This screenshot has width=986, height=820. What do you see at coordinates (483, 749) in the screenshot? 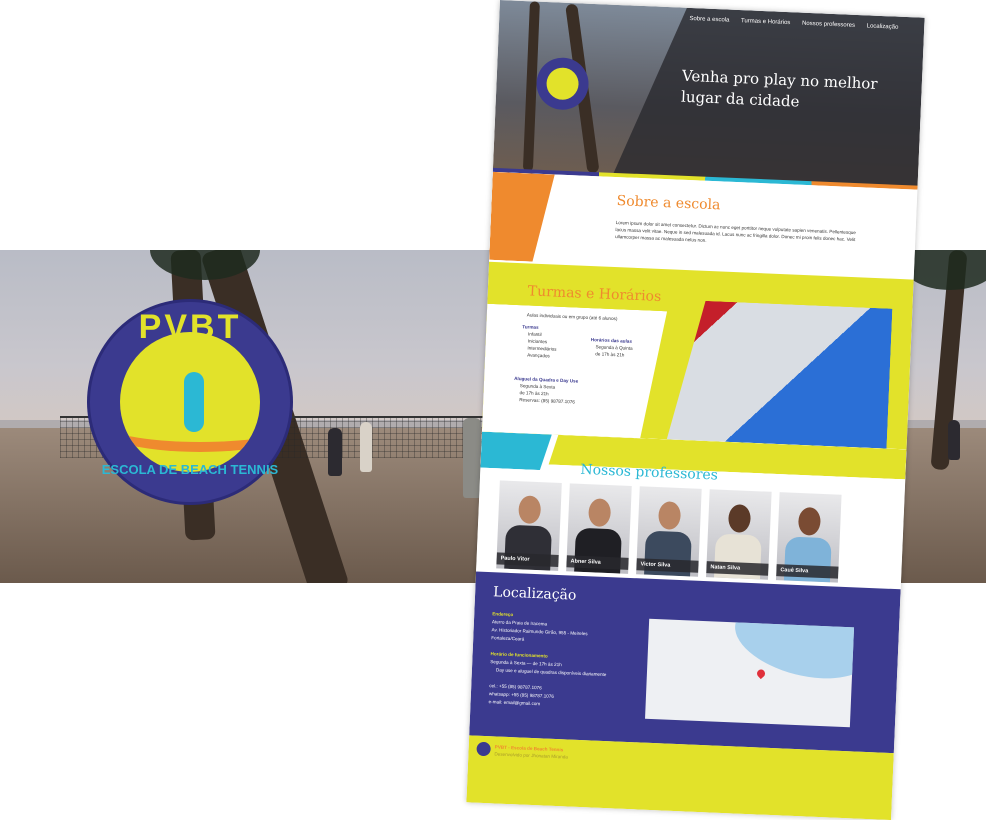
I see `footer-logo-icon` at bounding box center [483, 749].